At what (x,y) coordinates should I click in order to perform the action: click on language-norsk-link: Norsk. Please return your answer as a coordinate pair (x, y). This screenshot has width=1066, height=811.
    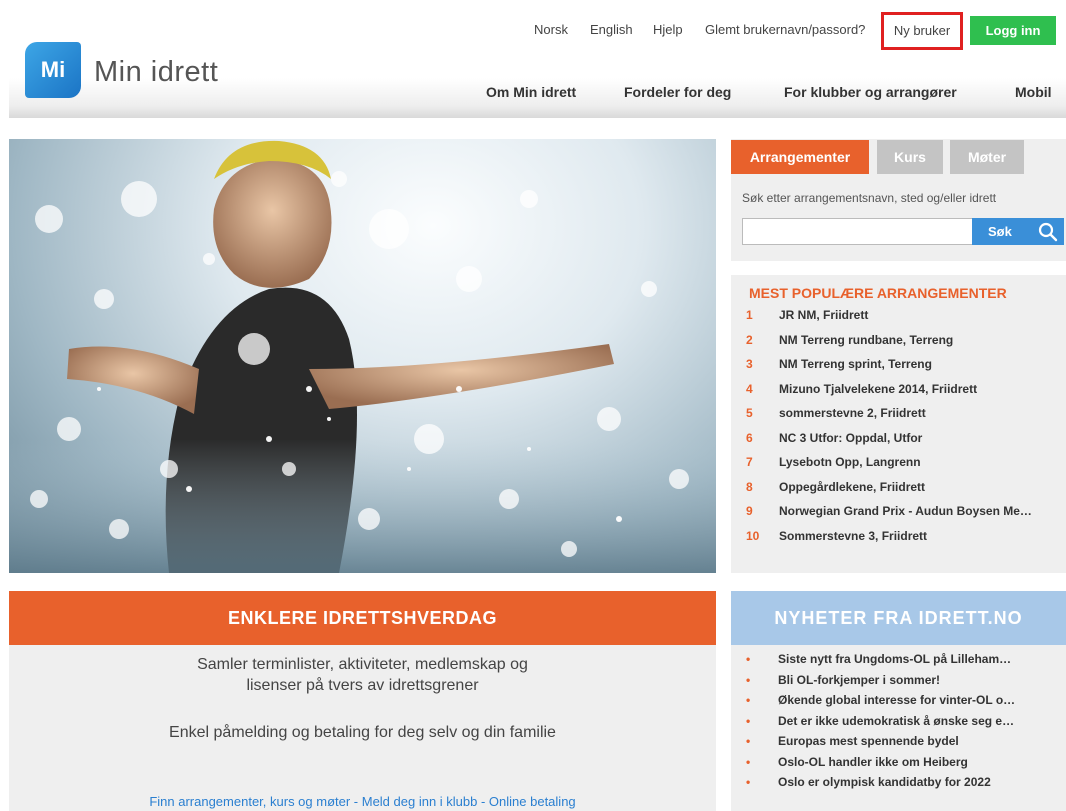
    Looking at the image, I should click on (551, 29).